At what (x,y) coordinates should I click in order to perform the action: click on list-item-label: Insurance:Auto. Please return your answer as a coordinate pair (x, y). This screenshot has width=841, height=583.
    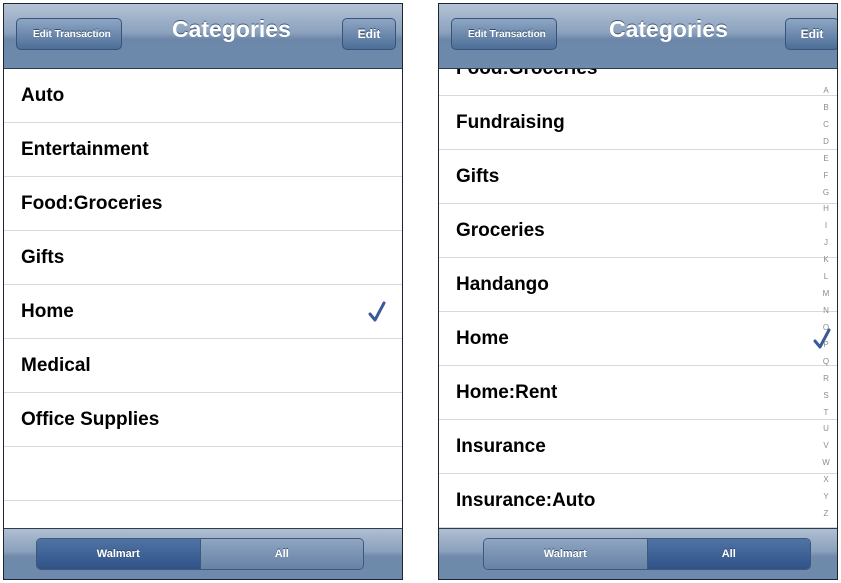
    Looking at the image, I should click on (526, 500).